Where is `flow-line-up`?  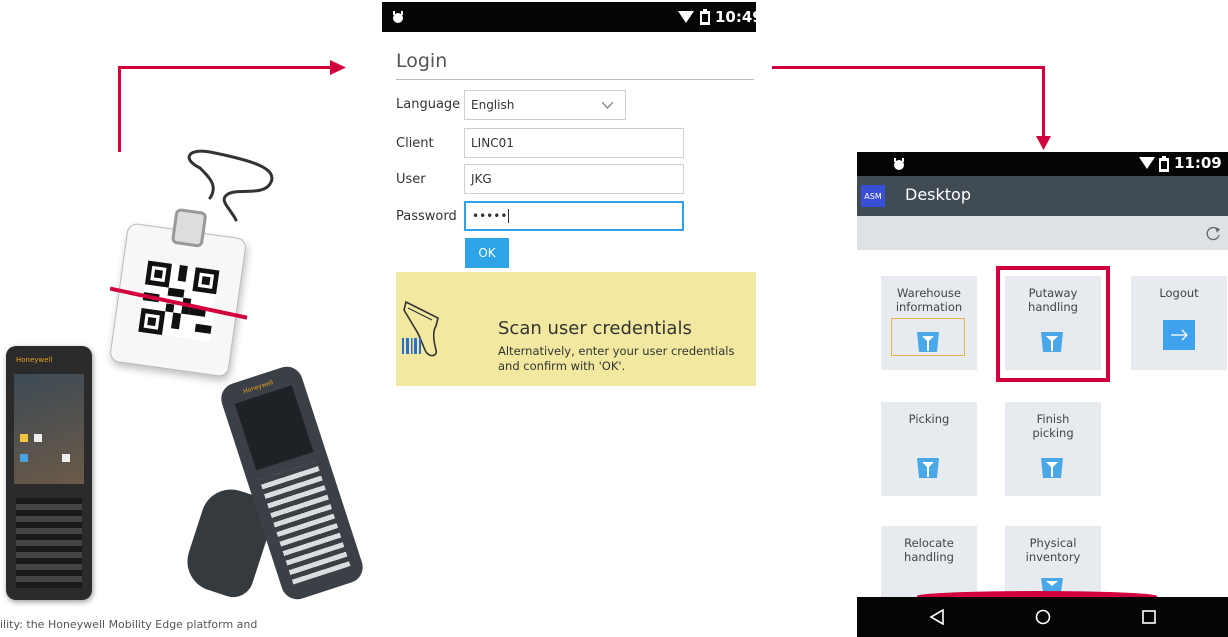
flow-line-up is located at coordinates (119, 110).